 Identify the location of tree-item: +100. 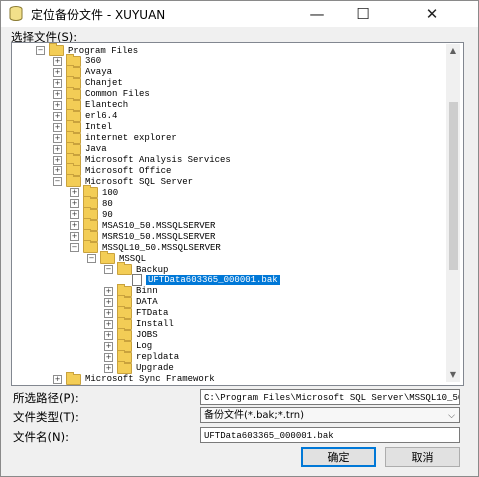
(94, 192).